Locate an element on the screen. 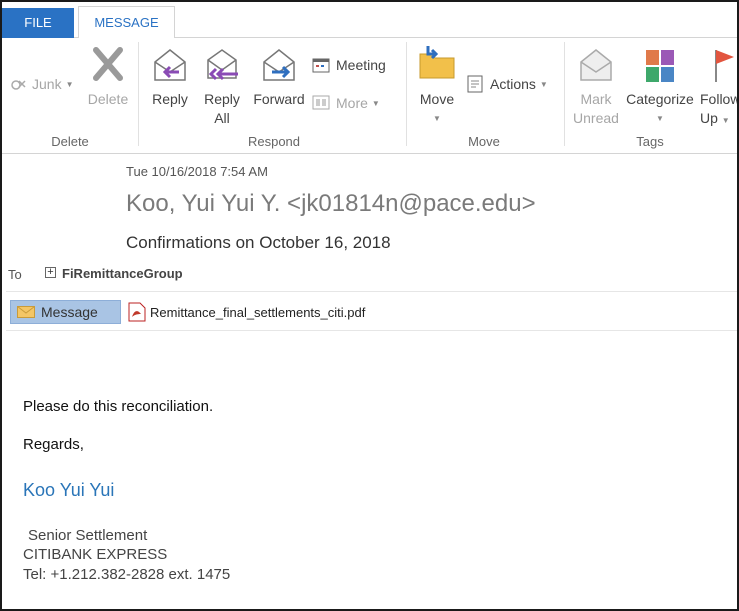 This screenshot has width=739, height=611. group-label-move: Move is located at coordinates (484, 141).